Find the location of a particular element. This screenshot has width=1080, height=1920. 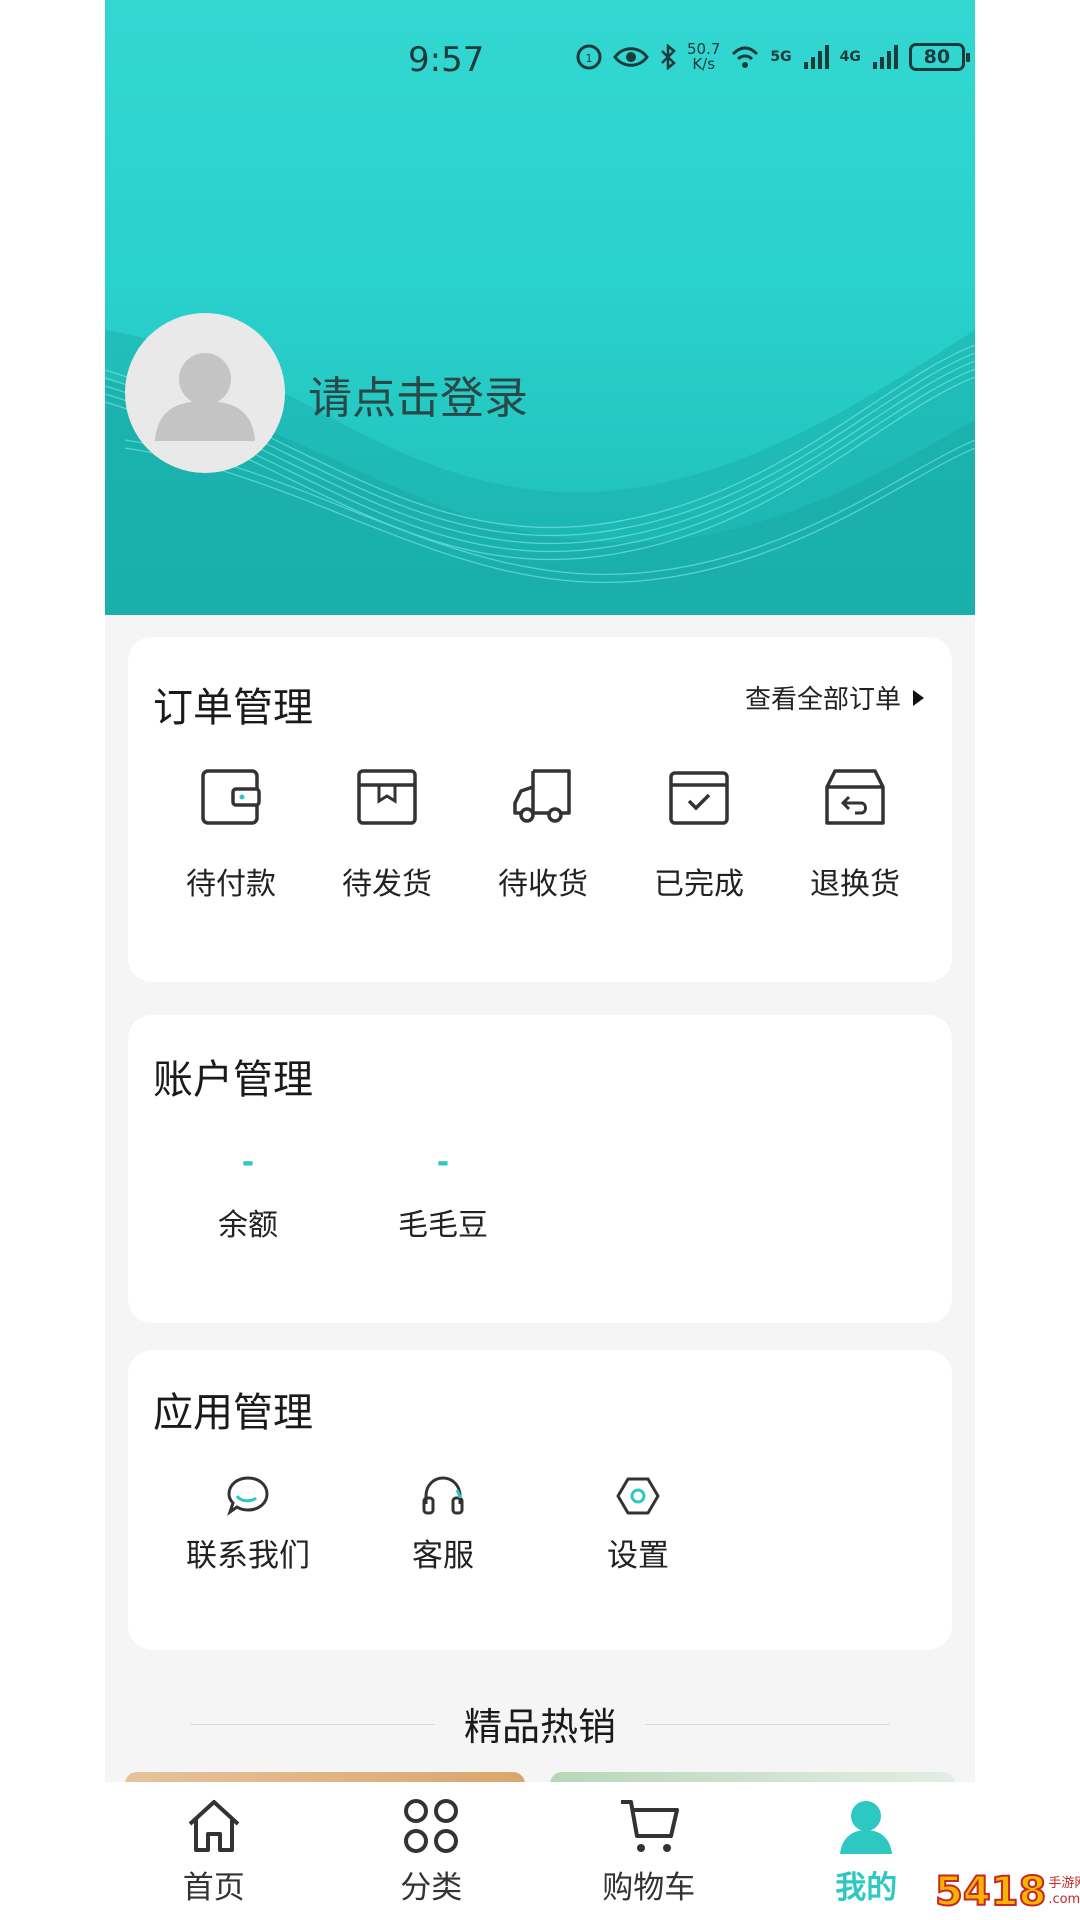

calendar-check-icon is located at coordinates (699, 798).